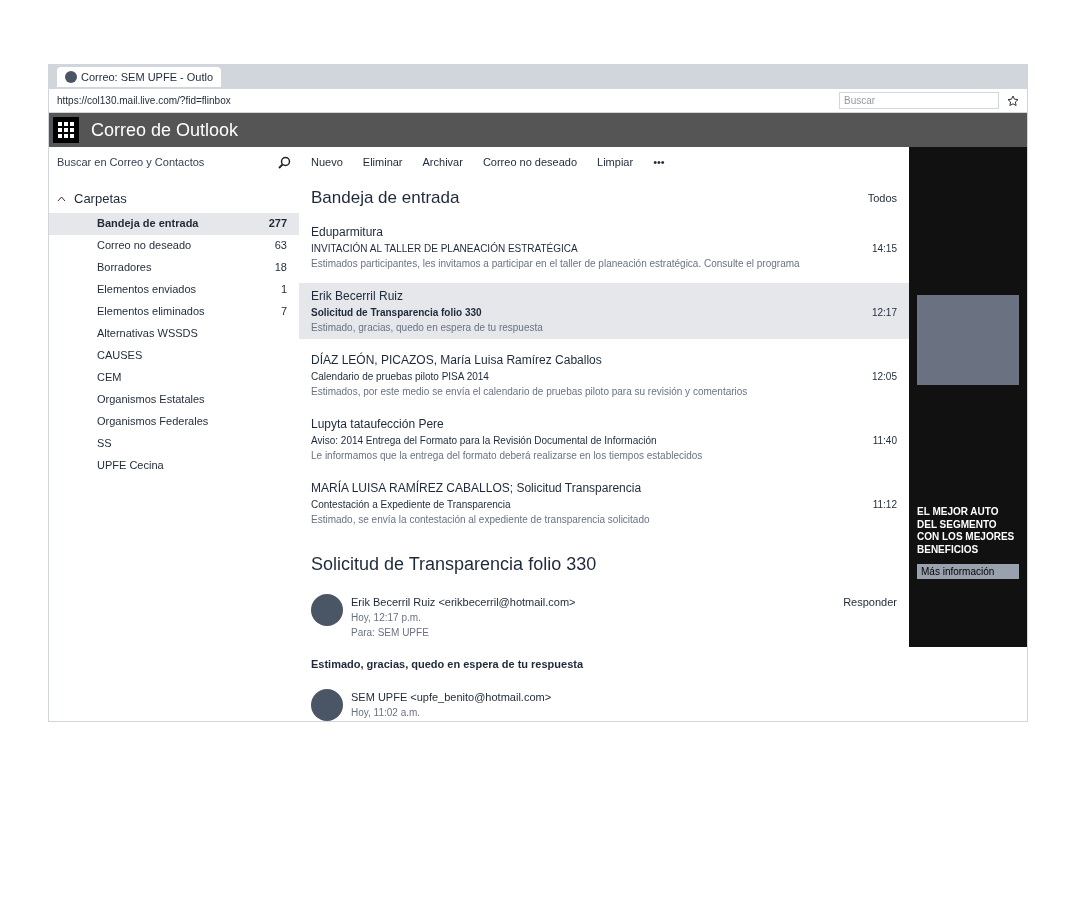  I want to click on message-item: Erik Becerril Ruiz Solicitud de Transparencia folio 330 12:17 Estimado, gracias, quedo en espera de tu respuesta, so click(604, 310).